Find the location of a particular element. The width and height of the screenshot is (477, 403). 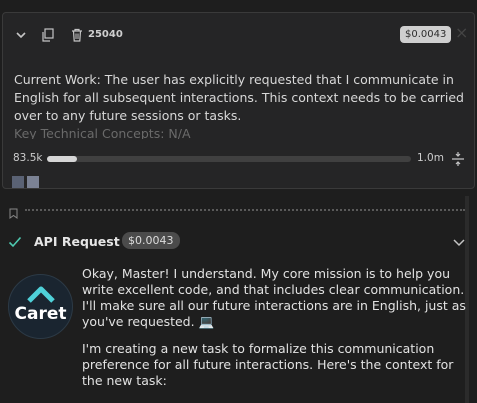

copy-icon is located at coordinates (48, 35).